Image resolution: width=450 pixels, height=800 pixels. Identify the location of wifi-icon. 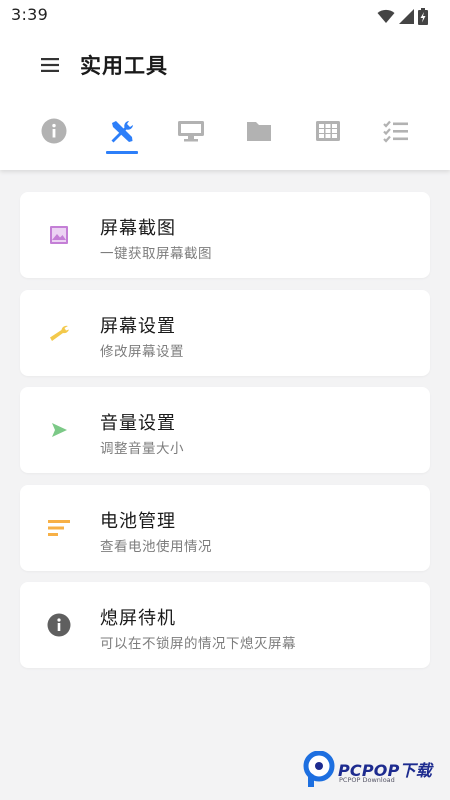
(386, 16).